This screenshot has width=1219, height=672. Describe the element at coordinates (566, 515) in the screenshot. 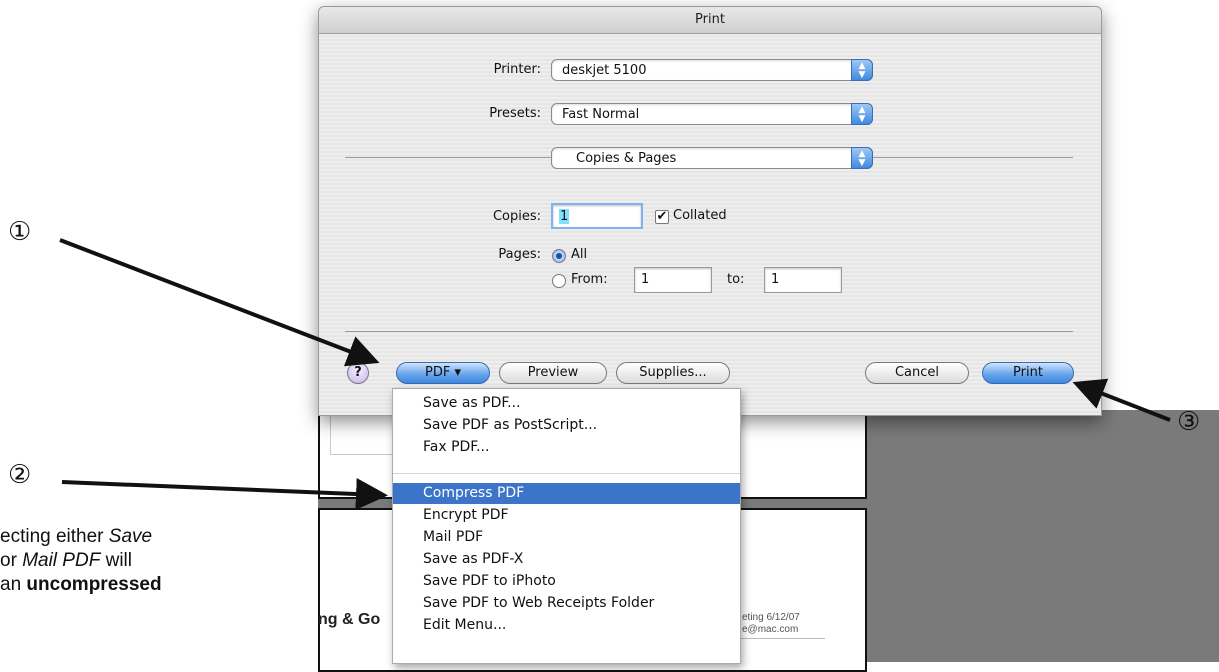

I see `menu-item-encrypt-pdf: Encrypt PDF` at that location.